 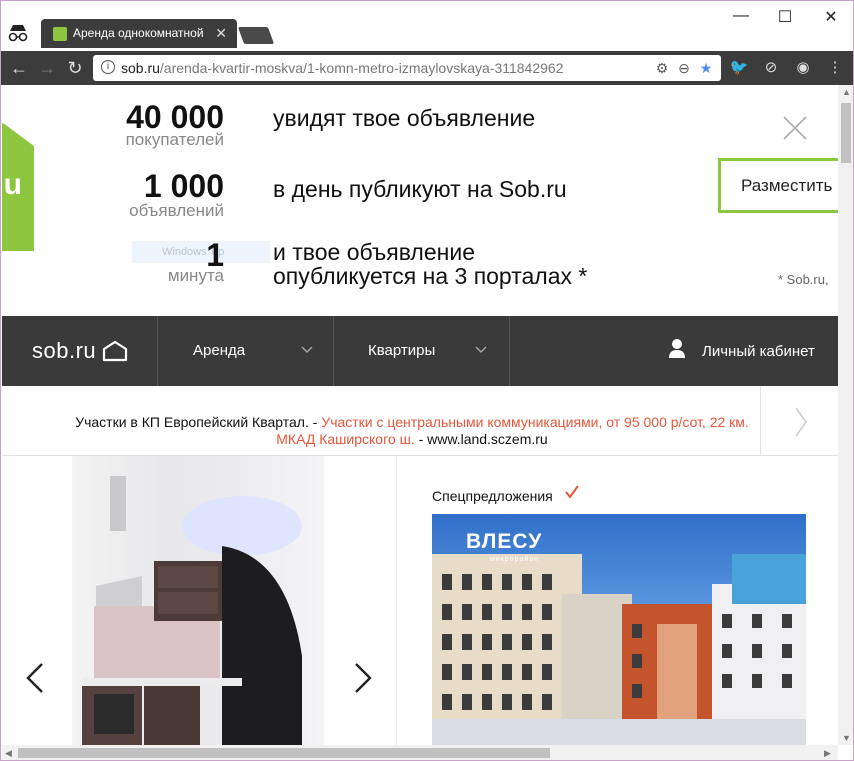 I want to click on special-offer-banner: ВЛЕСУ микрорайон, so click(x=619, y=629).